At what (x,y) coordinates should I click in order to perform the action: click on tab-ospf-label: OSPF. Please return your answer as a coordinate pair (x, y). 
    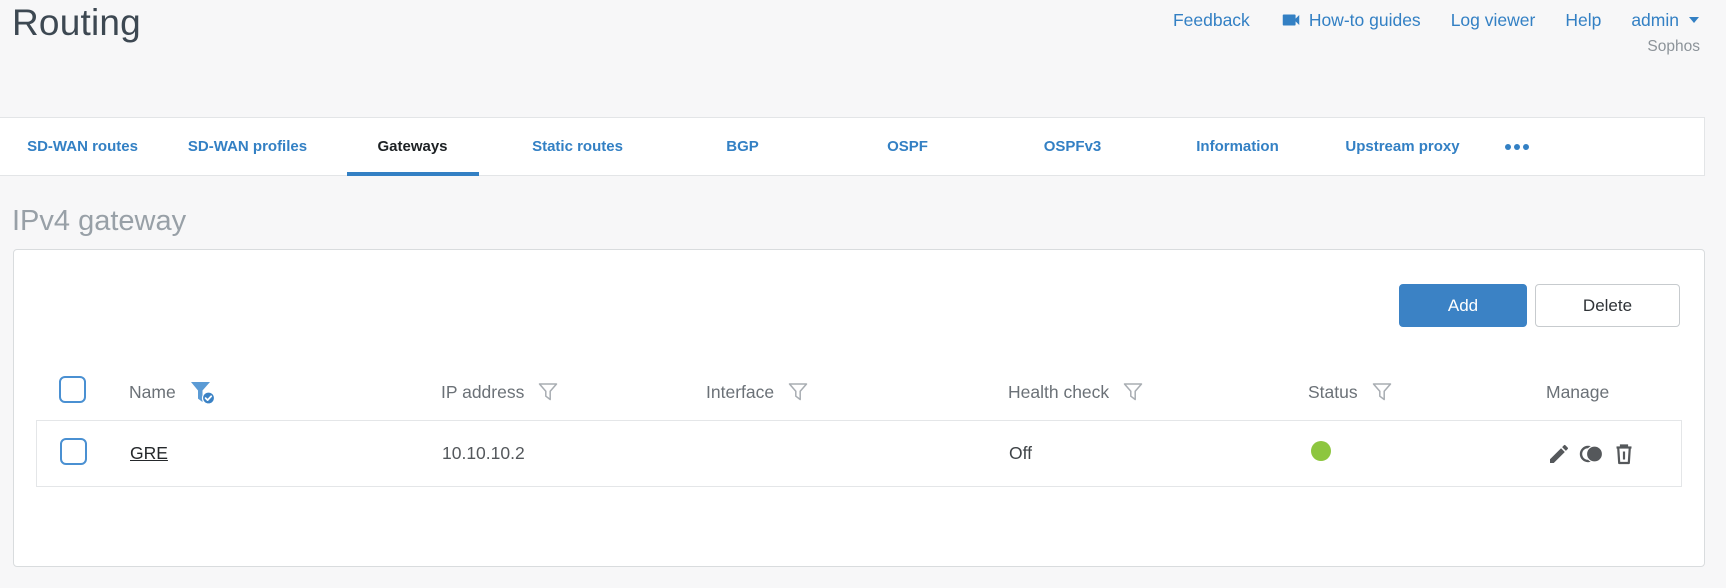
    Looking at the image, I should click on (907, 146).